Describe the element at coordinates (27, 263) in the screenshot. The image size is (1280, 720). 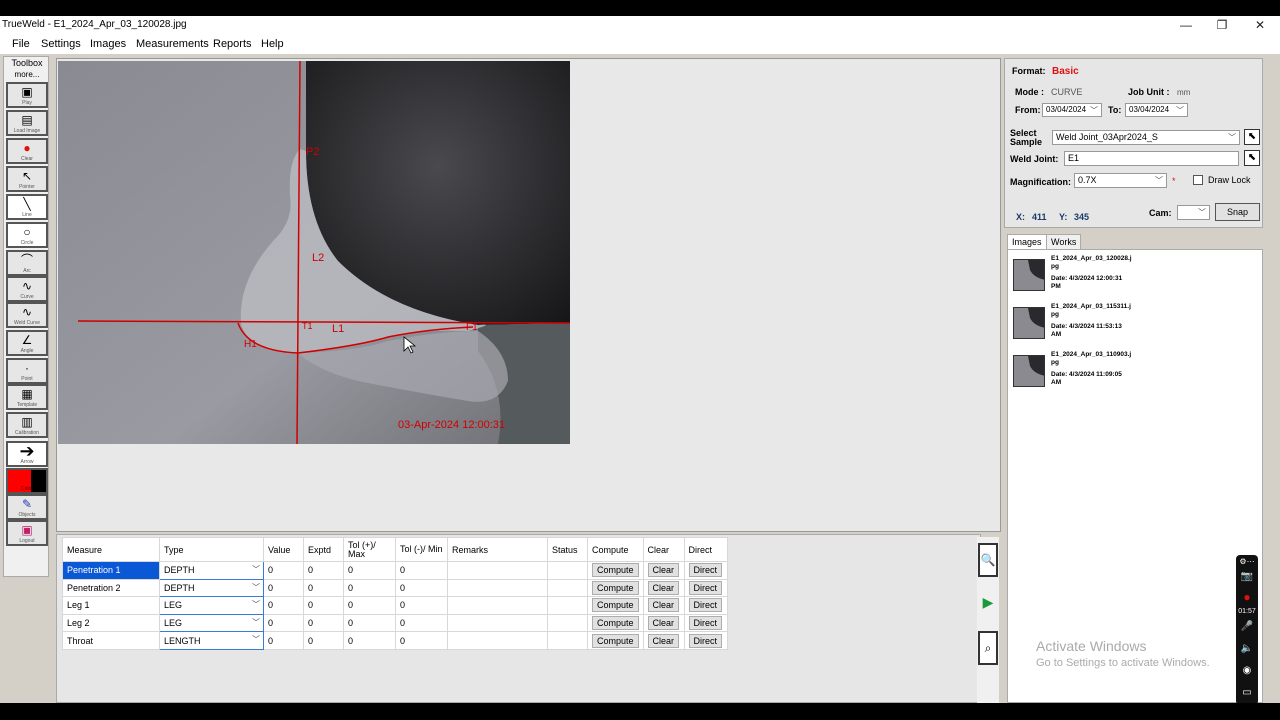
I see `tool-arc-button: ⌒ Arc` at that location.